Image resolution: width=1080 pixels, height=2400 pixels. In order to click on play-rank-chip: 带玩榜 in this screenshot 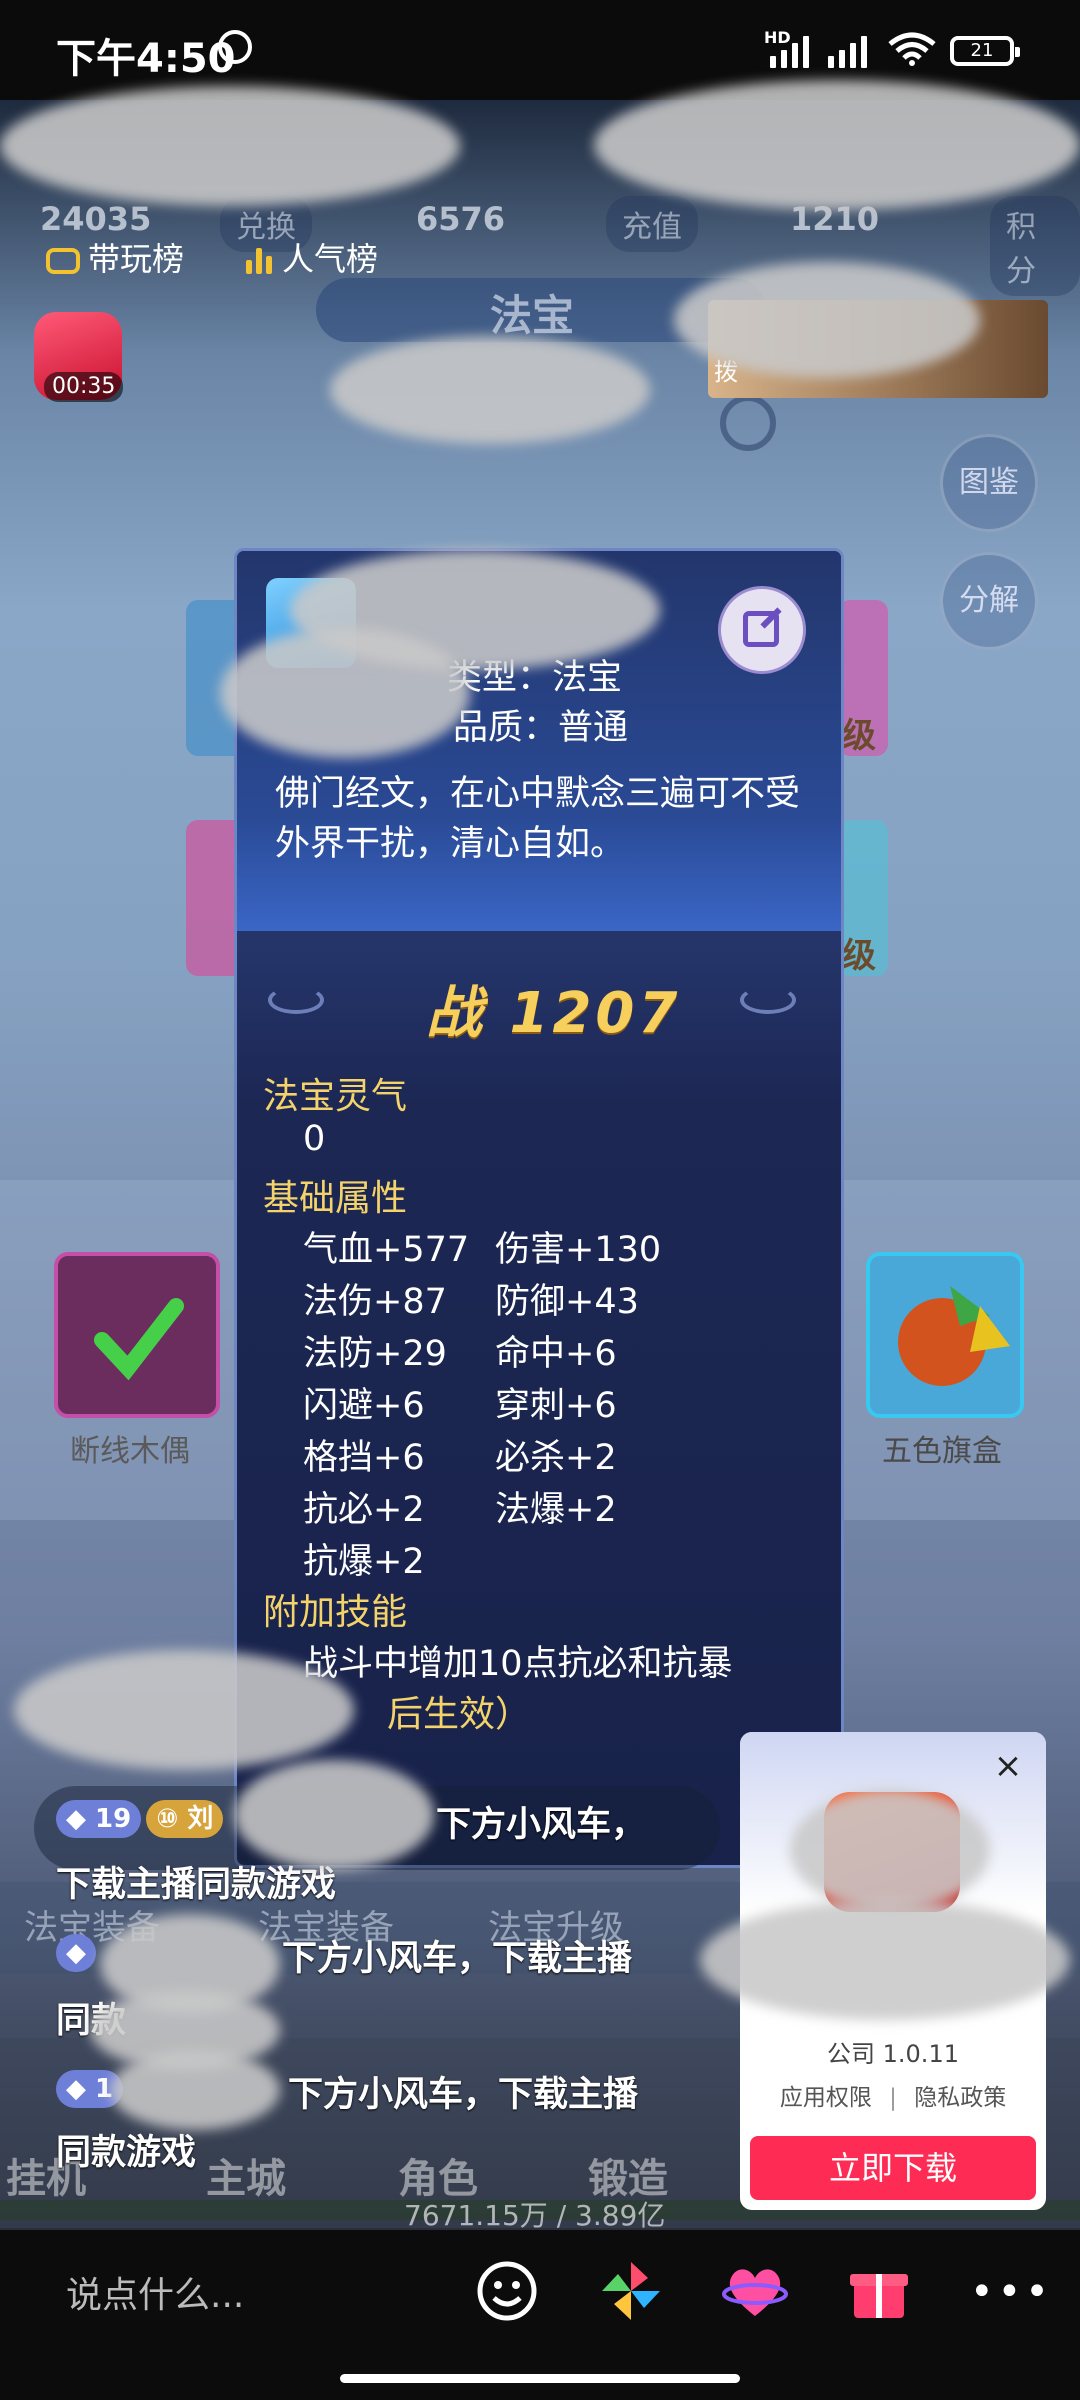, I will do `click(115, 257)`.